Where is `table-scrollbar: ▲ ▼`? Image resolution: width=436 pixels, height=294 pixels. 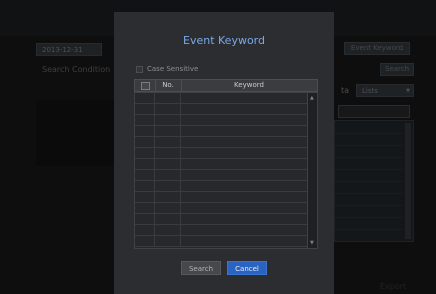 table-scrollbar: ▲ ▼ is located at coordinates (312, 170).